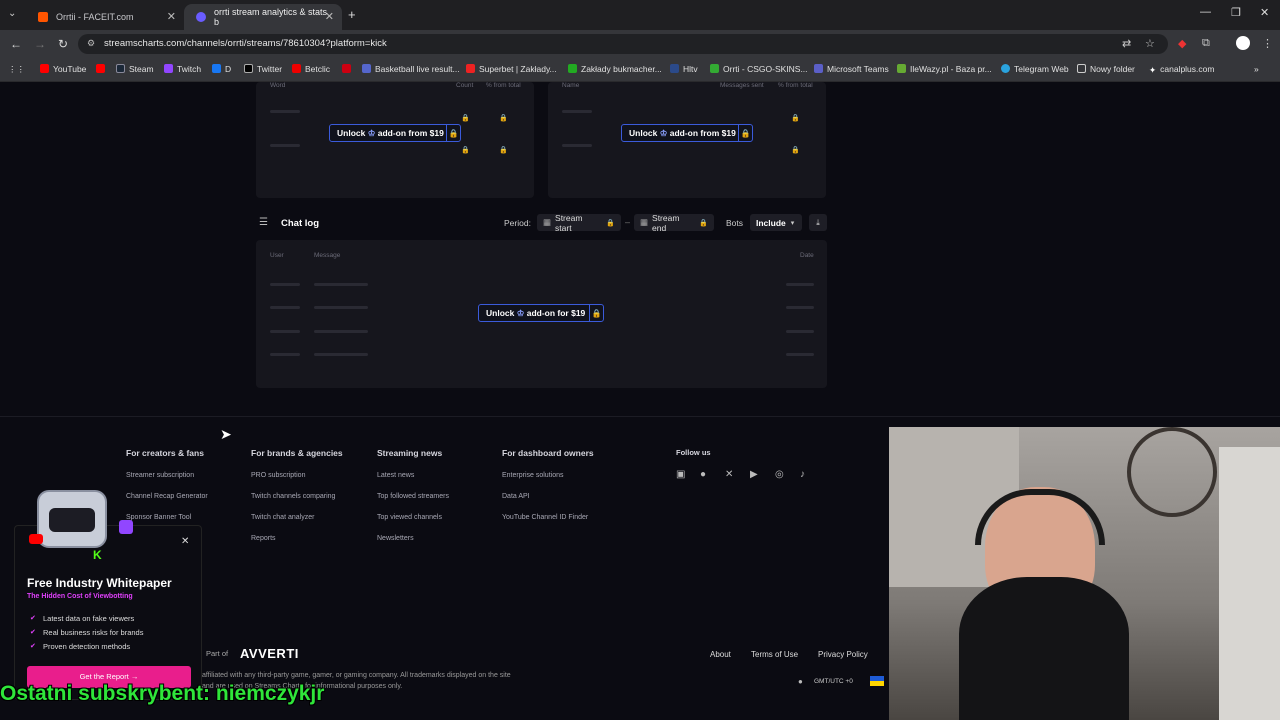 This screenshot has height=720, width=1280. I want to click on footer-link: Sponsor Banner Tool, so click(167, 517).